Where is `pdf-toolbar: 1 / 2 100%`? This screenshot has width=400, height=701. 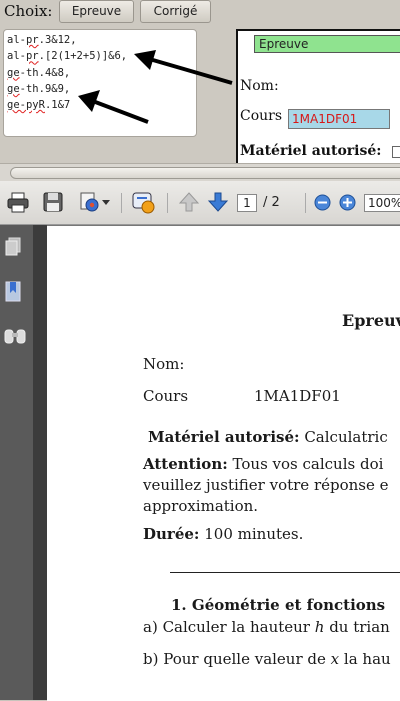
pdf-toolbar: 1 / 2 100% is located at coordinates (200, 203).